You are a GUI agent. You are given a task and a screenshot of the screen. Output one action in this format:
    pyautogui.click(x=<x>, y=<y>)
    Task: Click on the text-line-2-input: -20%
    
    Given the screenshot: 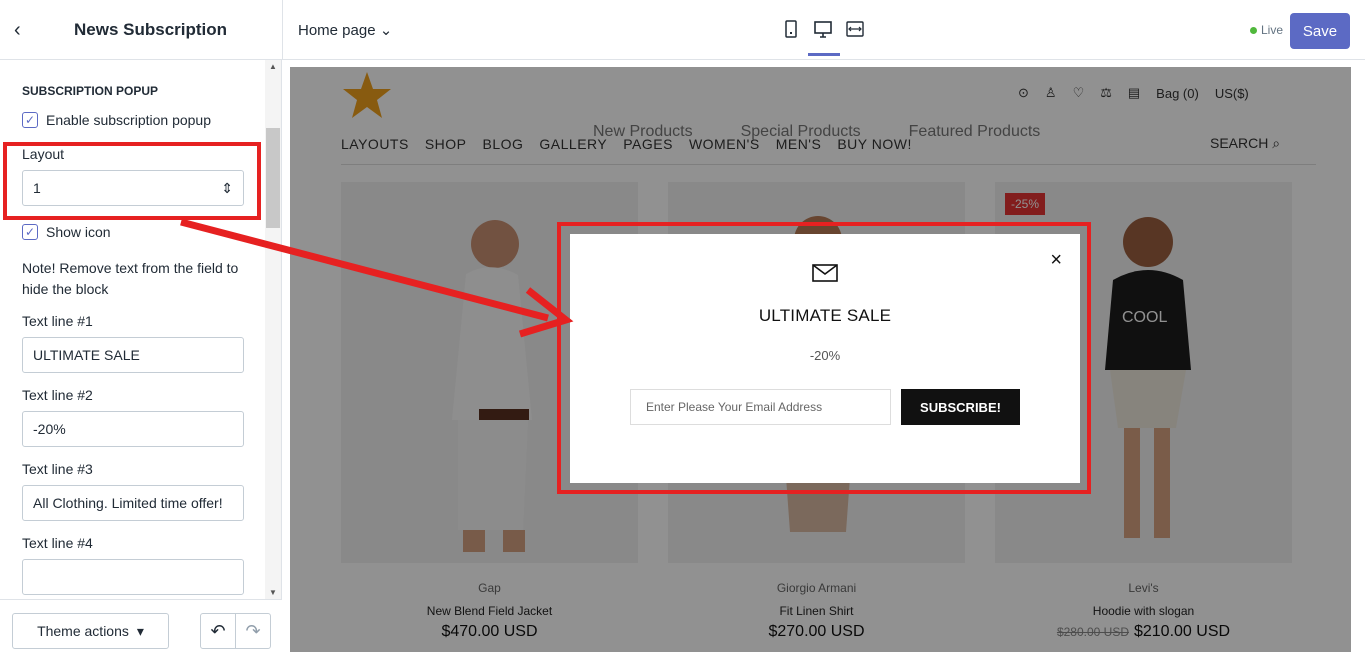 What is the action you would take?
    pyautogui.click(x=133, y=429)
    